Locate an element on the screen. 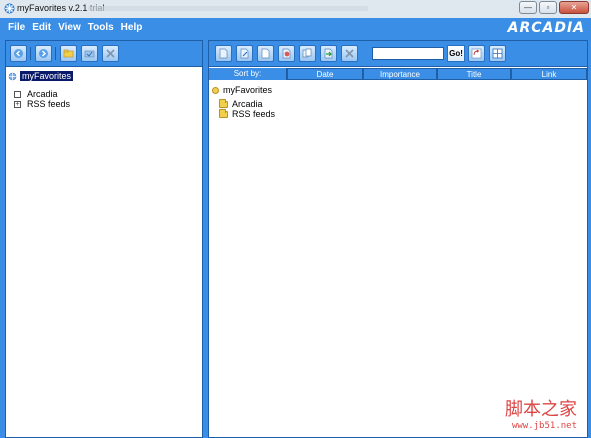 Image resolution: width=591 pixels, height=438 pixels. menu-tools: Tools is located at coordinates (101, 27).